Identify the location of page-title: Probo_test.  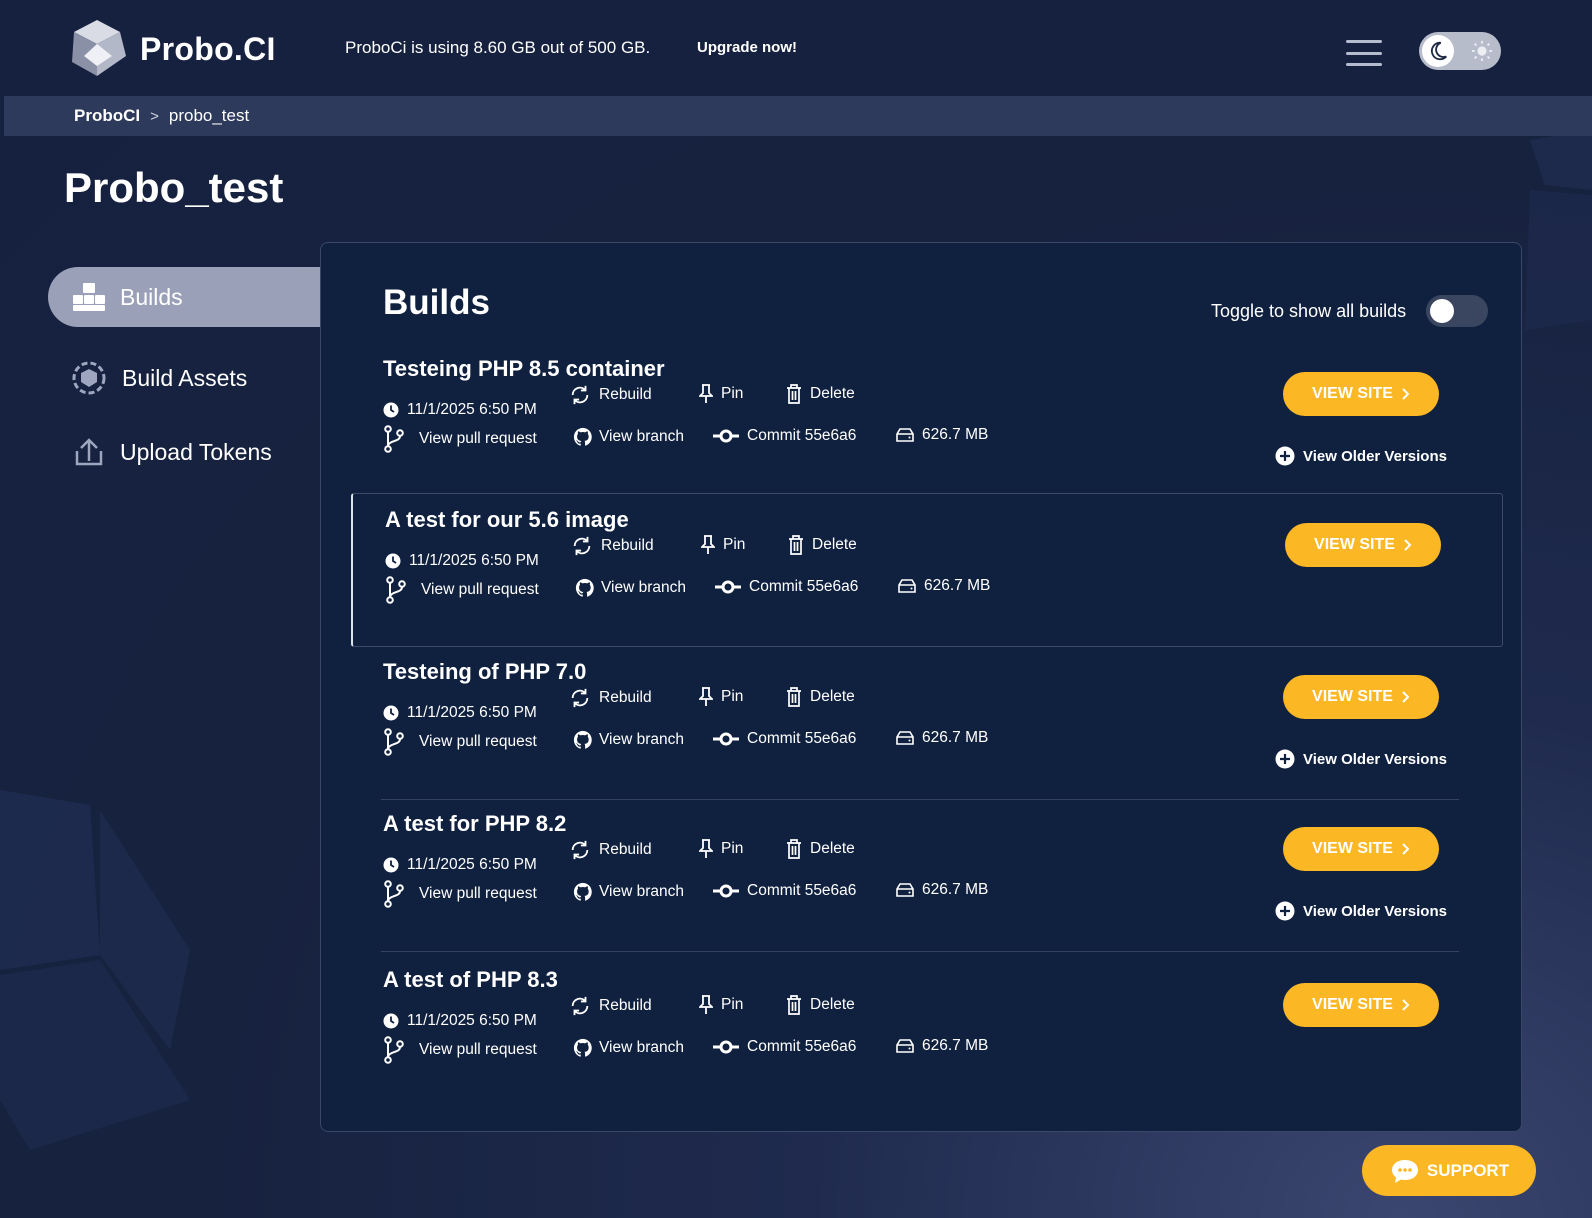
(174, 187).